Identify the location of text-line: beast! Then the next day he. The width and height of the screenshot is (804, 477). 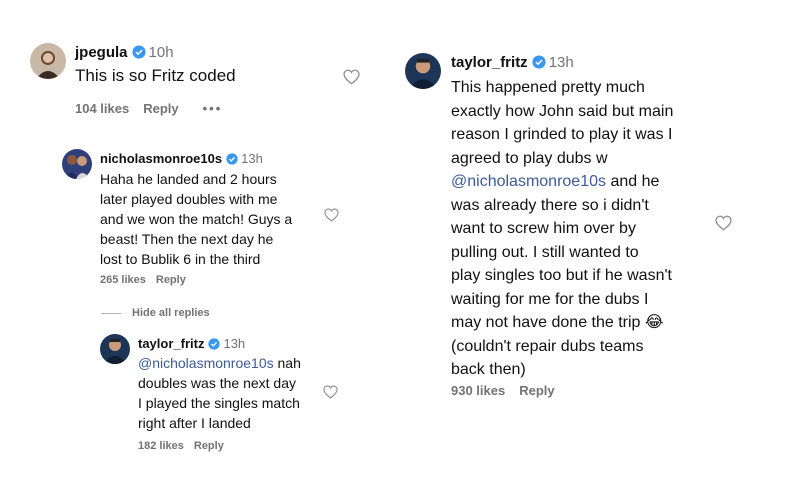
(187, 239).